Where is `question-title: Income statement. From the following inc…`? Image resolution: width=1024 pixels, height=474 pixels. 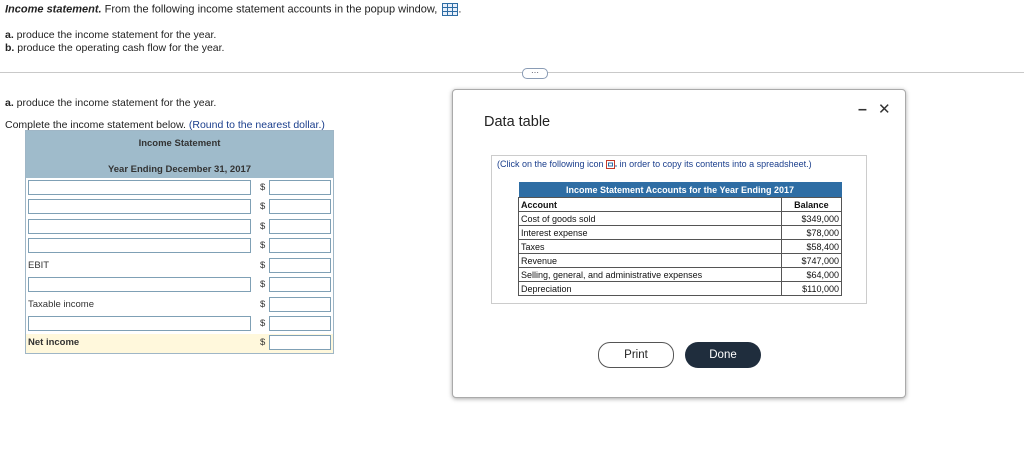 question-title: Income statement. From the following inc… is located at coordinates (233, 9).